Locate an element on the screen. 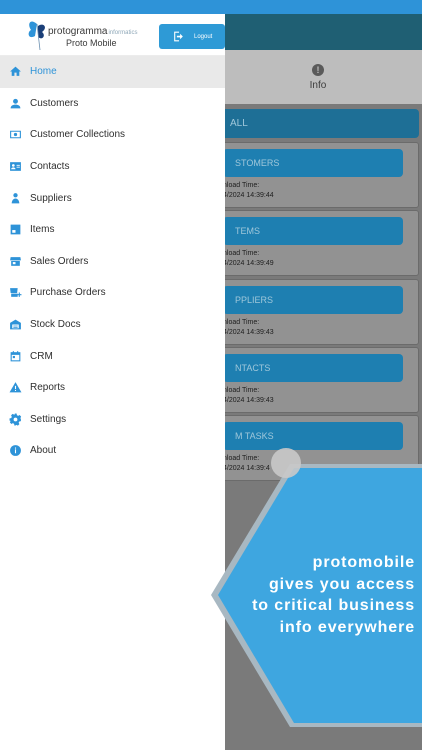  item-box-icon is located at coordinates (15, 229).